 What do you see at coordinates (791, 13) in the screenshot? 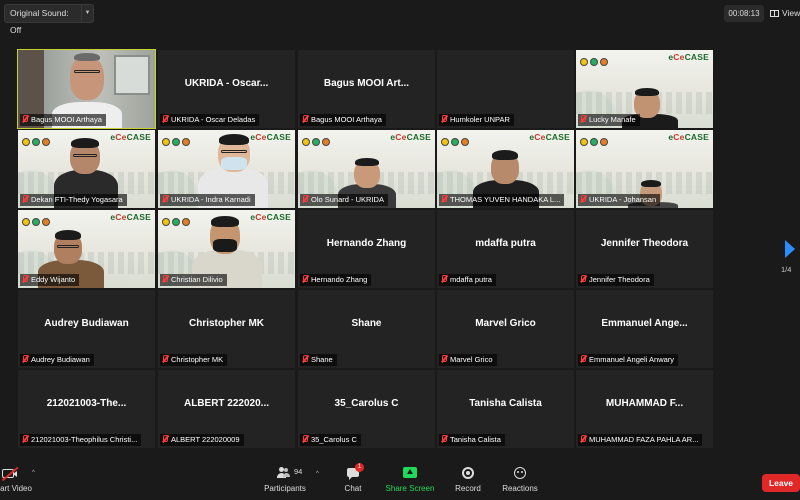
I see `view-label: View` at bounding box center [791, 13].